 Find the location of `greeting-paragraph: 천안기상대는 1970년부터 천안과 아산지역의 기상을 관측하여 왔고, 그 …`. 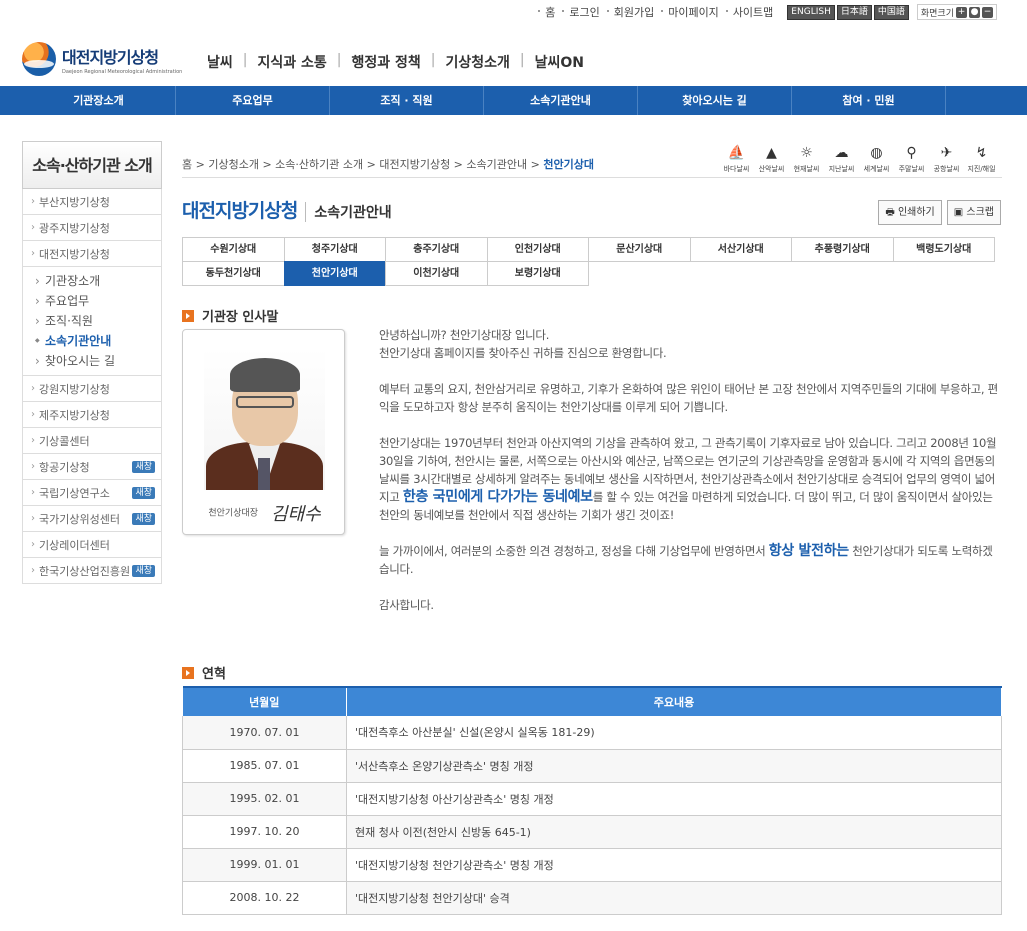

greeting-paragraph: 천안기상대는 1970년부터 천안과 아산지역의 기상을 관측하여 왔고, 그 … is located at coordinates (688, 479).